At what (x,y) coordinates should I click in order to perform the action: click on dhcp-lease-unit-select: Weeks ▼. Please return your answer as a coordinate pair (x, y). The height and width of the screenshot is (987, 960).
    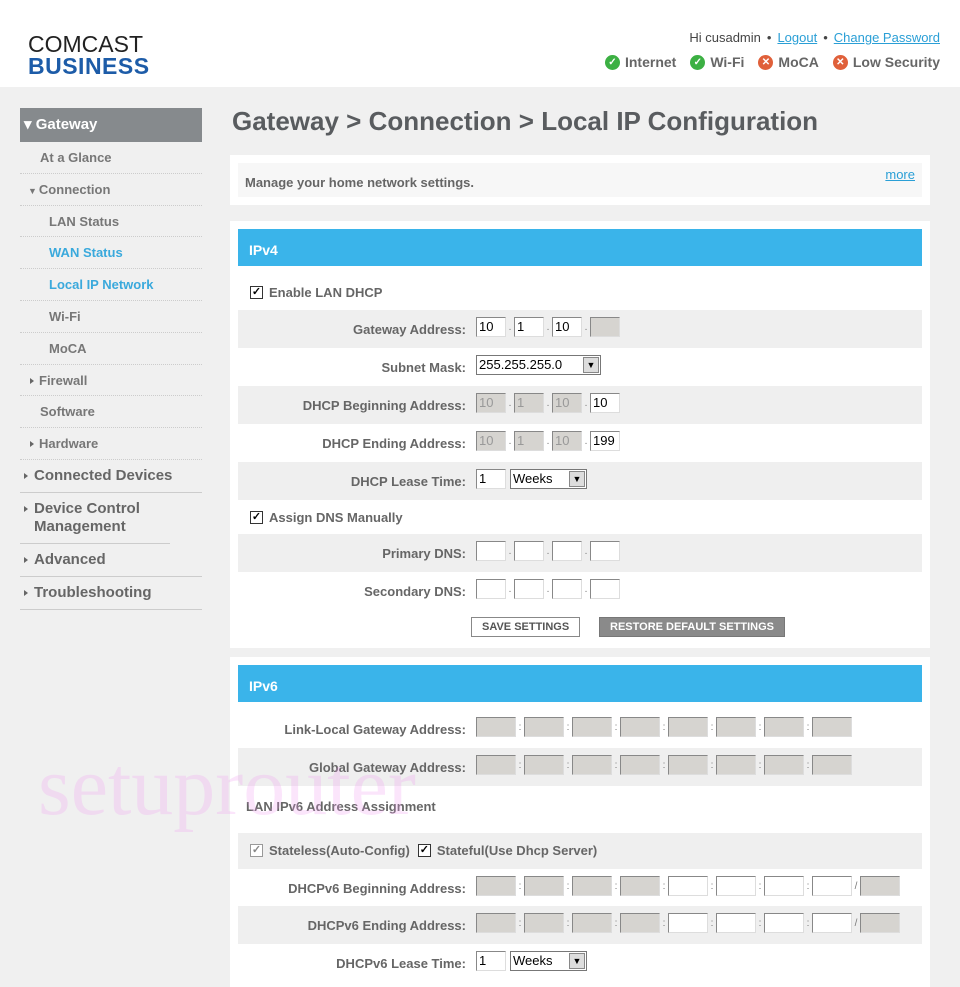
    Looking at the image, I should click on (548, 479).